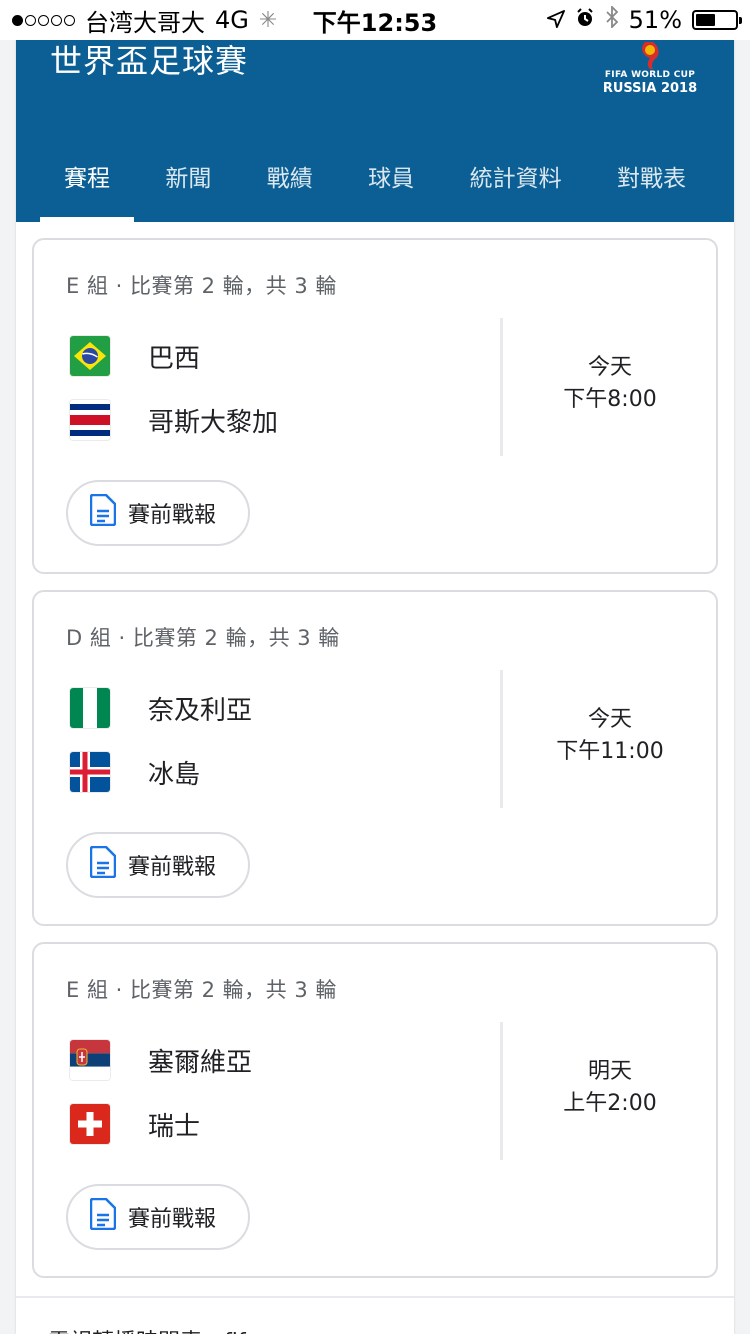 This screenshot has width=750, height=1334. I want to click on status-bar: 台湾大哥大 4G ✳ 下午12:53 51%, so click(375, 20).